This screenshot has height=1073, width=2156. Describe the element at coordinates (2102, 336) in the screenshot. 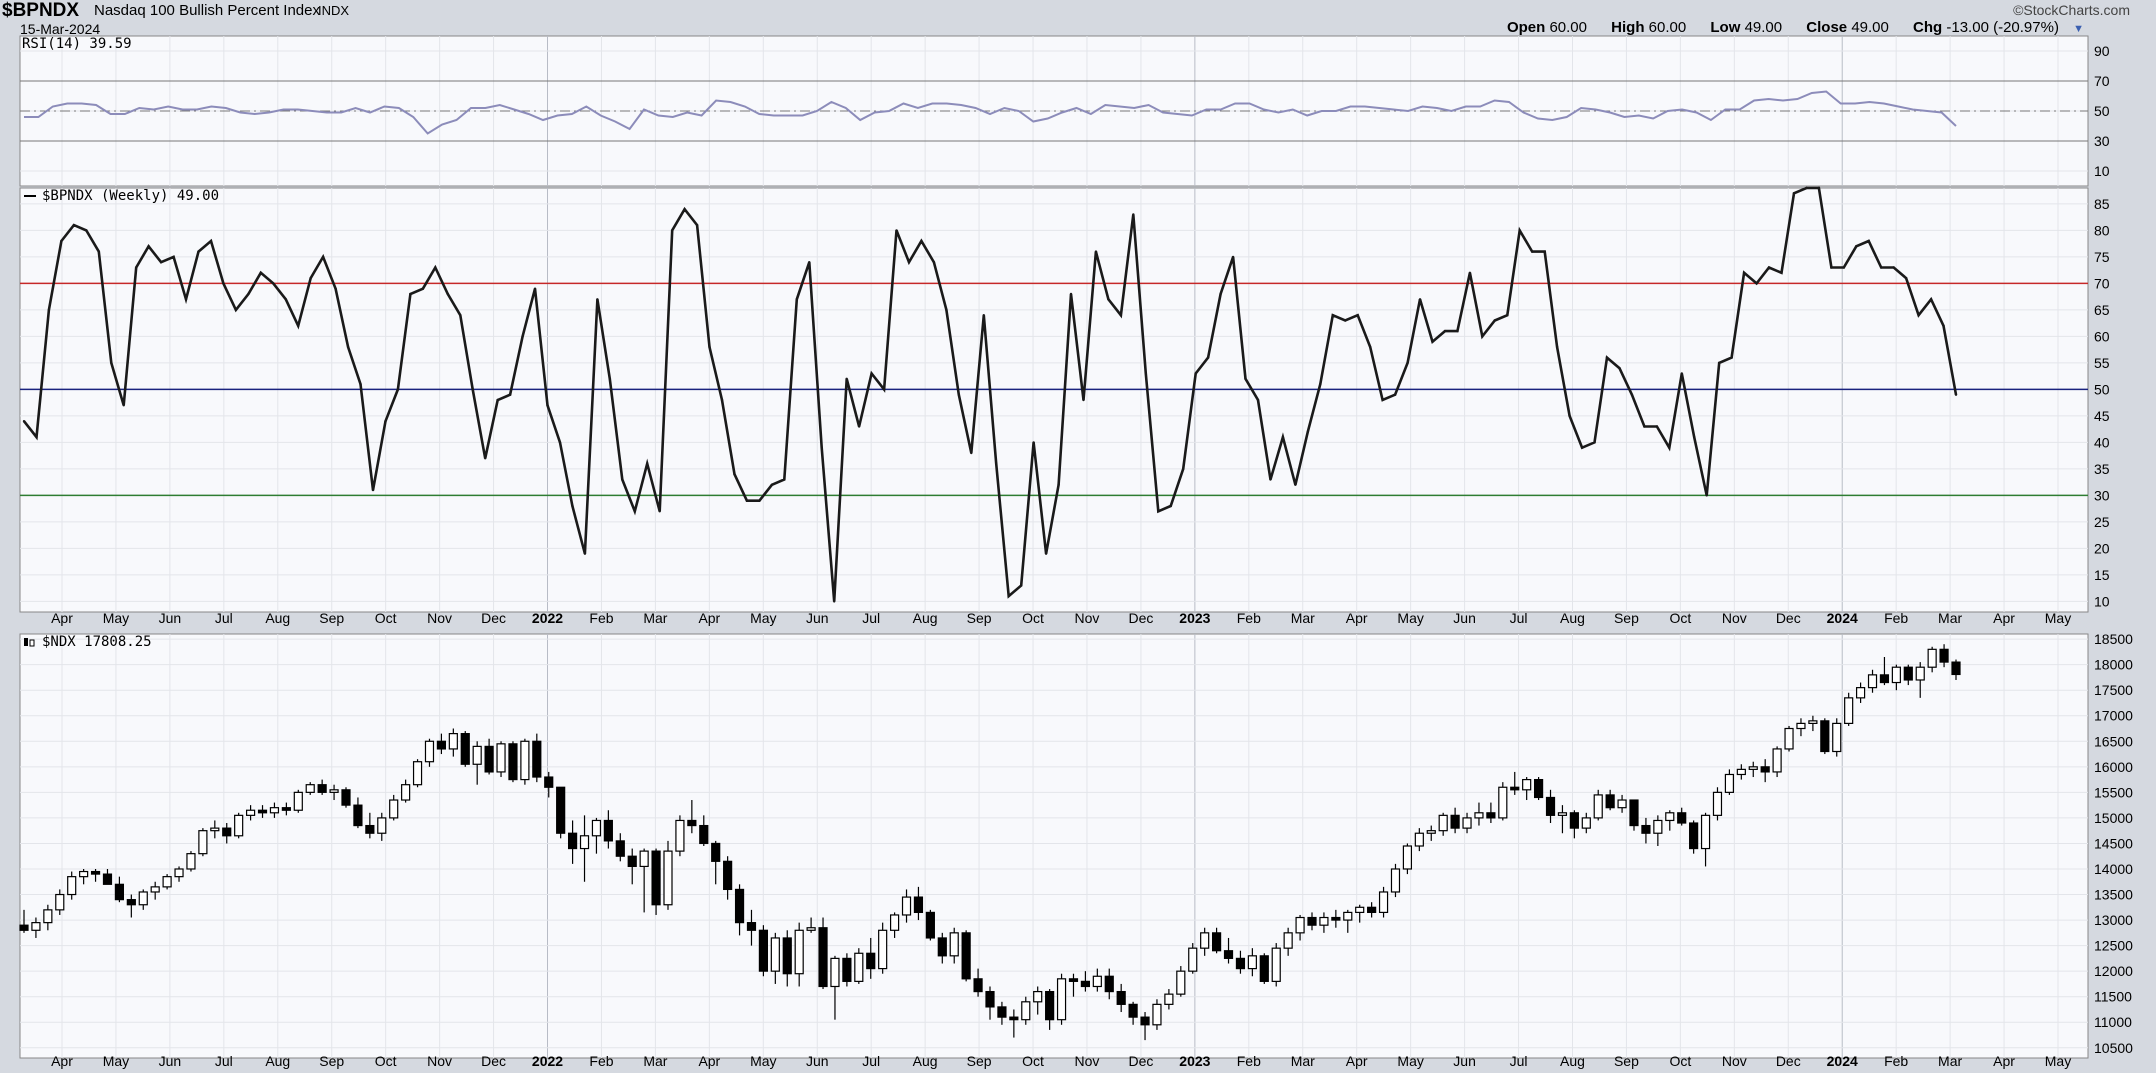

I see `panel-1-ytick: 60` at that location.